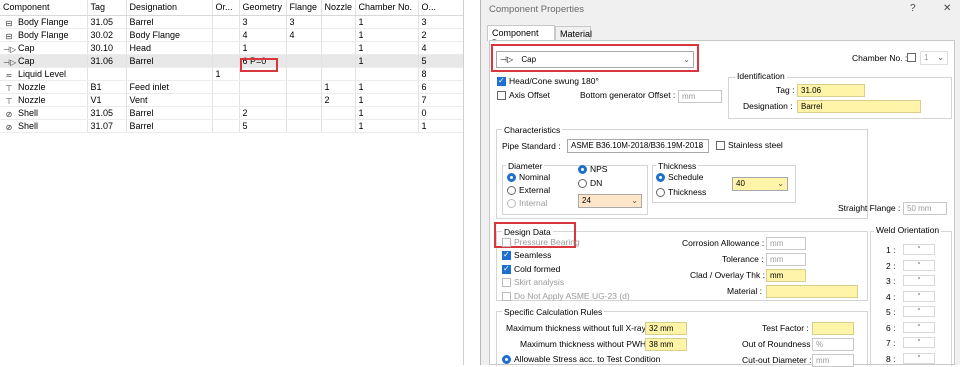  What do you see at coordinates (723, 243) in the screenshot?
I see `corrosion-label: Corrosion Allowance :` at bounding box center [723, 243].